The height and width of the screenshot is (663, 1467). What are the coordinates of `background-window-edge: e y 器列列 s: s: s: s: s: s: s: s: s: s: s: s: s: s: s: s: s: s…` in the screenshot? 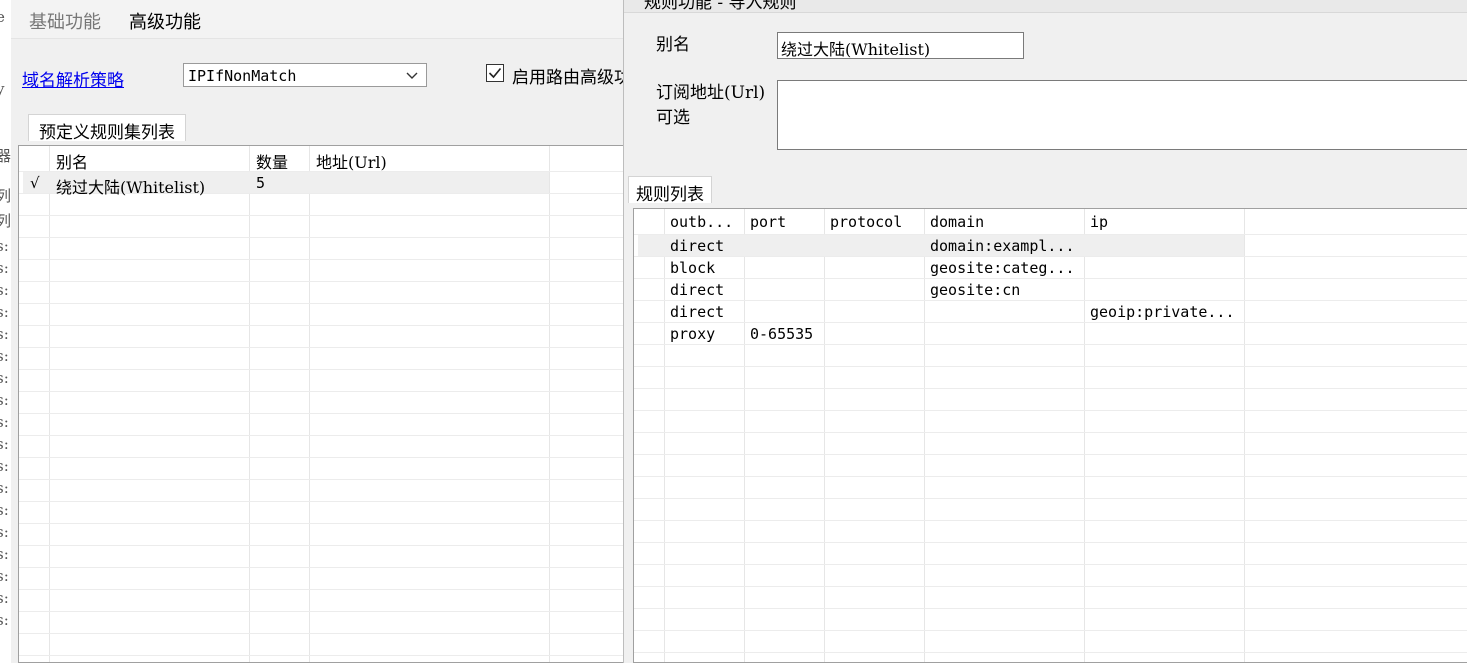 It's located at (5, 331).